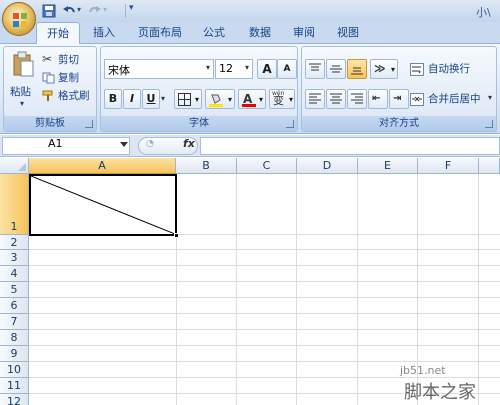 The image size is (500, 405). I want to click on cut-button: ✂ 剪切, so click(69, 60).